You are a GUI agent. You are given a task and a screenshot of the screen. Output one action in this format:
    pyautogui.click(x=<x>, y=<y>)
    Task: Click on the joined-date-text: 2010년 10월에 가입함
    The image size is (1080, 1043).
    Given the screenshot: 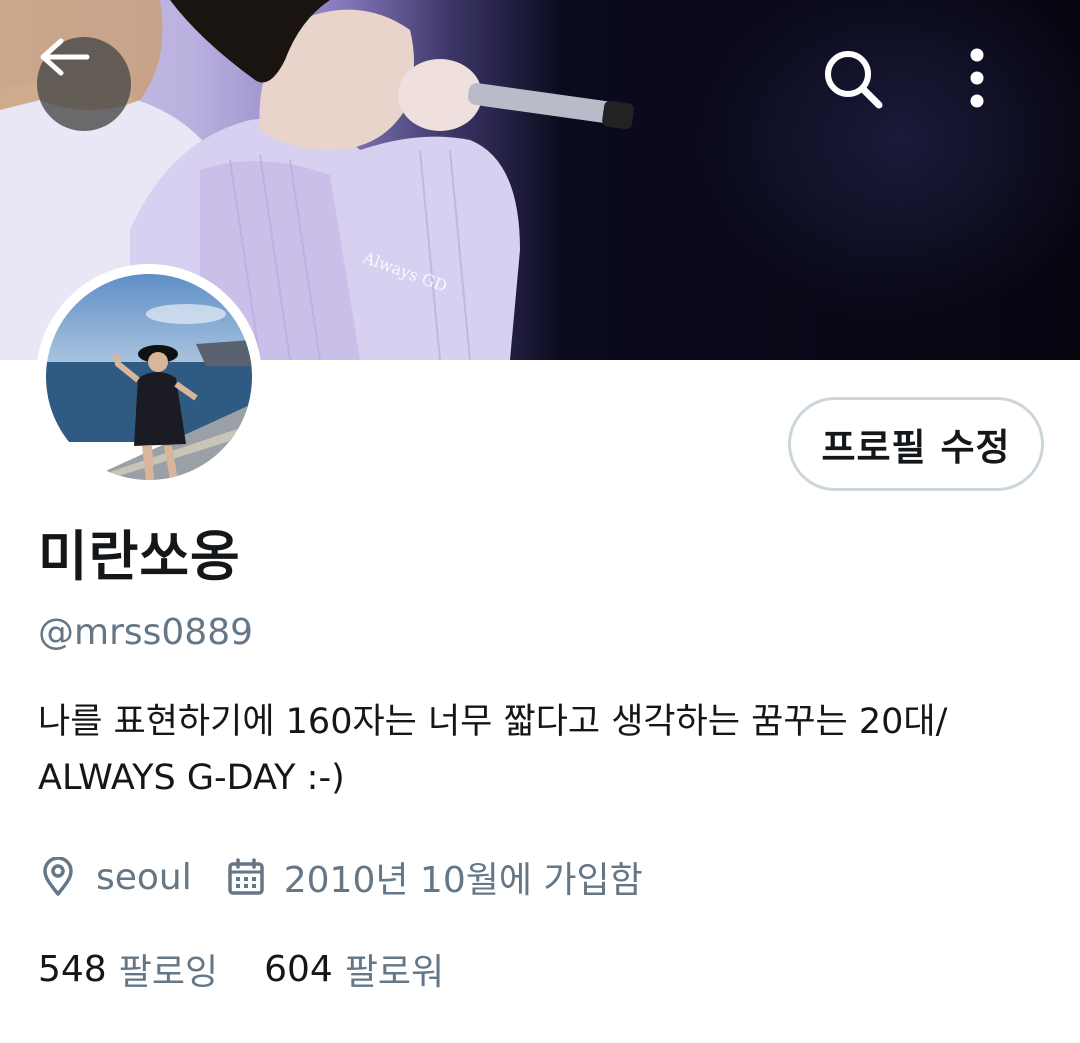 What is the action you would take?
    pyautogui.click(x=463, y=880)
    